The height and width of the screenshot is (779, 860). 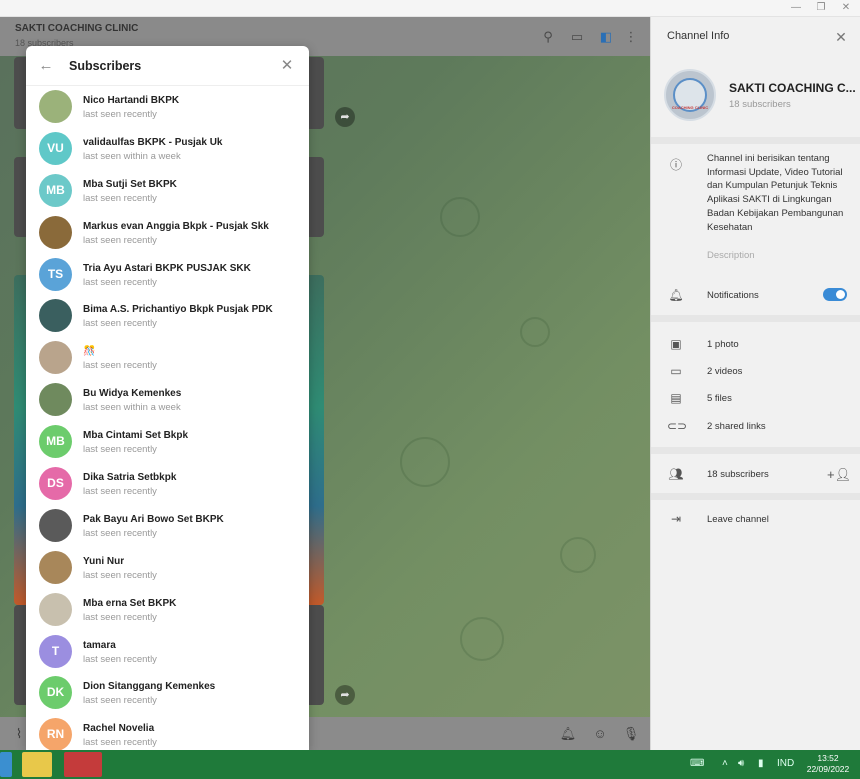 What do you see at coordinates (600, 734) in the screenshot?
I see `emoji-icon: ☺` at bounding box center [600, 734].